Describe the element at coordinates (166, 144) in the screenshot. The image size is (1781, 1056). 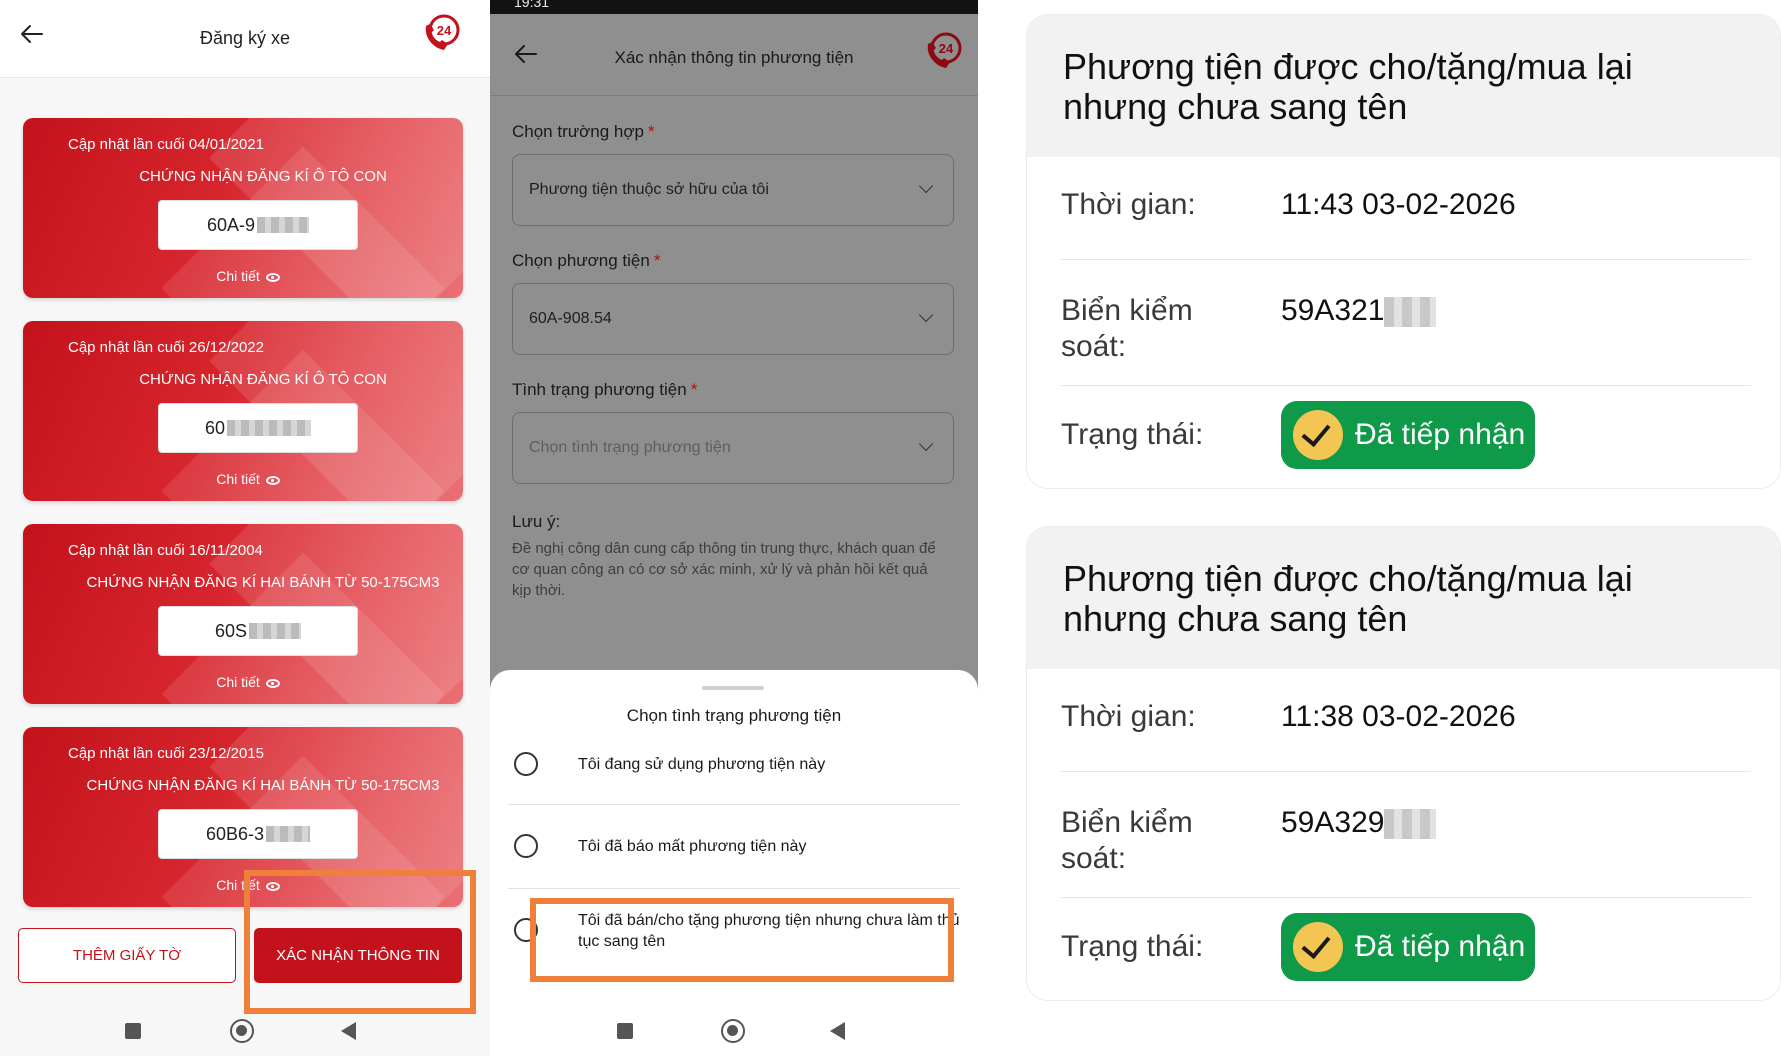
I see `last-updated: Cập nhật lần cuối 04/01/2021` at that location.